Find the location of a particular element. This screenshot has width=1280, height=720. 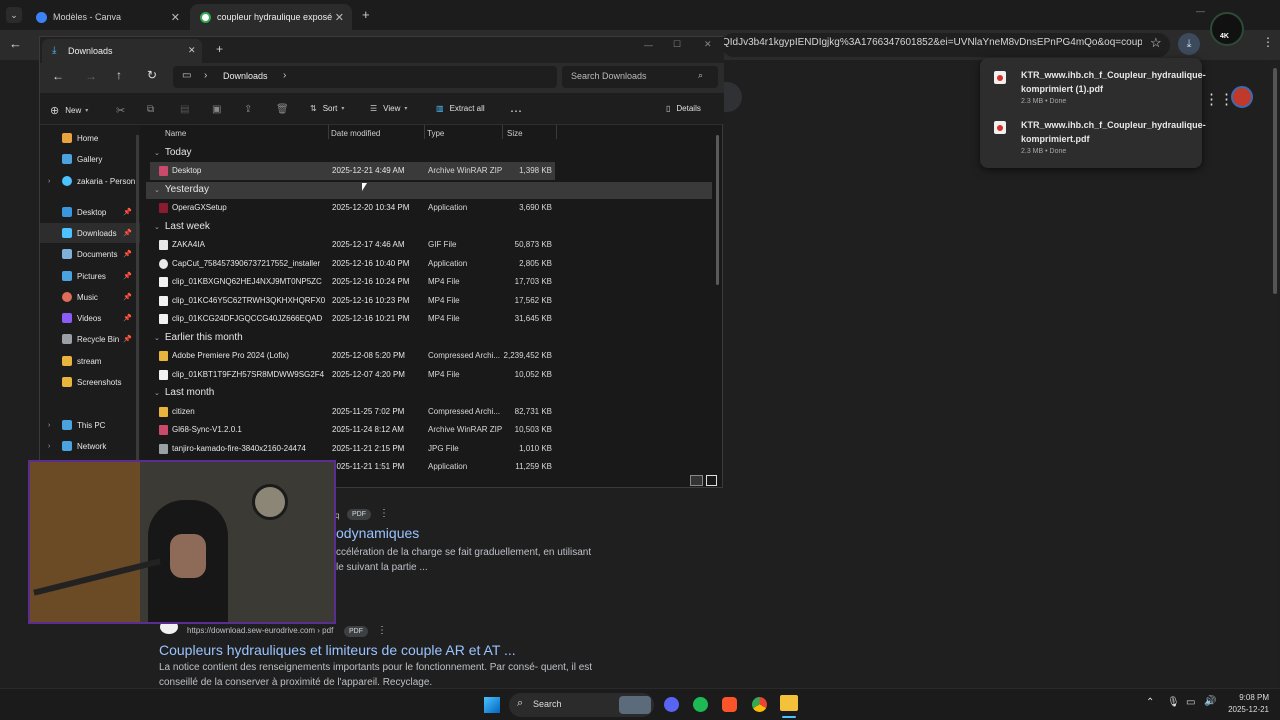

tab-search-button: ⌄ is located at coordinates (14, 15).